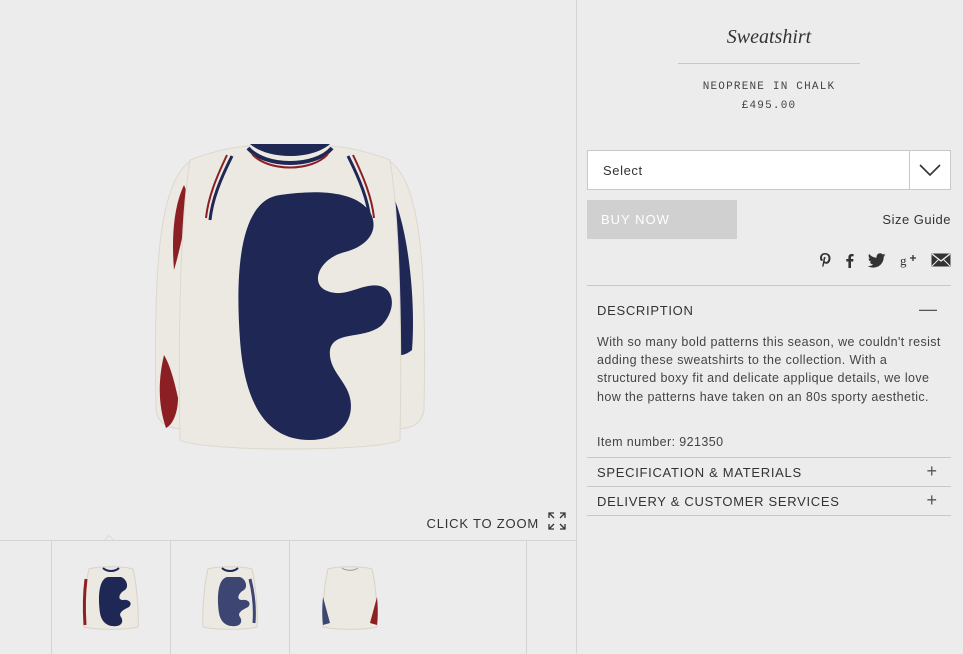 This screenshot has height=654, width=963. Describe the element at coordinates (877, 260) in the screenshot. I see `twitter-icon` at that location.